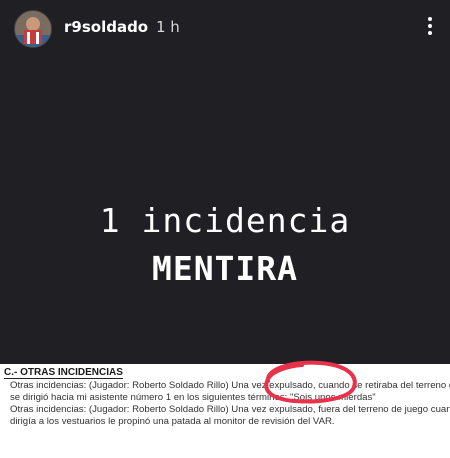  What do you see at coordinates (225, 268) in the screenshot?
I see `story-text-line-2: MENTIRA` at bounding box center [225, 268].